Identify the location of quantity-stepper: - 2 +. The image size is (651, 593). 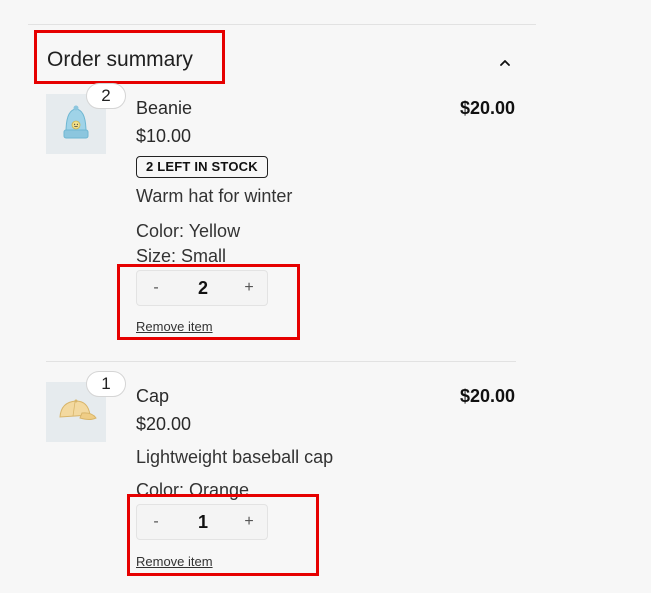
(202, 288).